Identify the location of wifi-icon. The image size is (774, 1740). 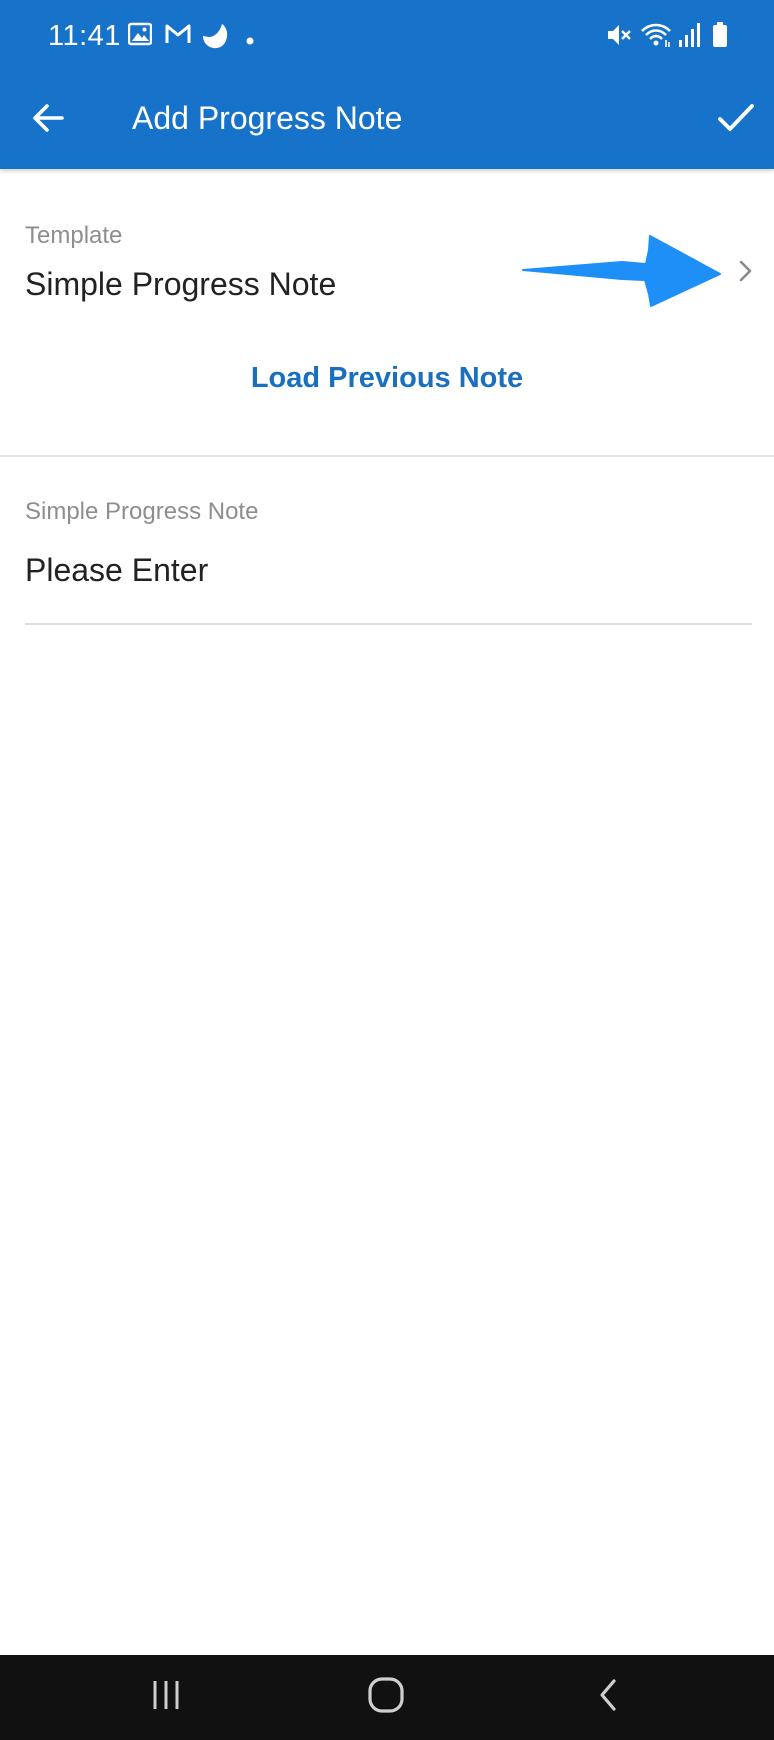
(656, 37).